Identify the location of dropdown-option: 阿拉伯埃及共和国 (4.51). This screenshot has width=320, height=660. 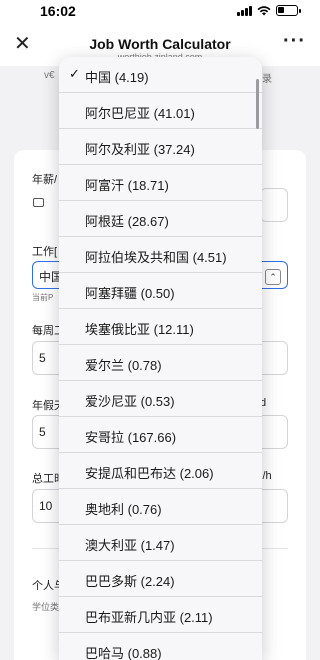
(160, 255).